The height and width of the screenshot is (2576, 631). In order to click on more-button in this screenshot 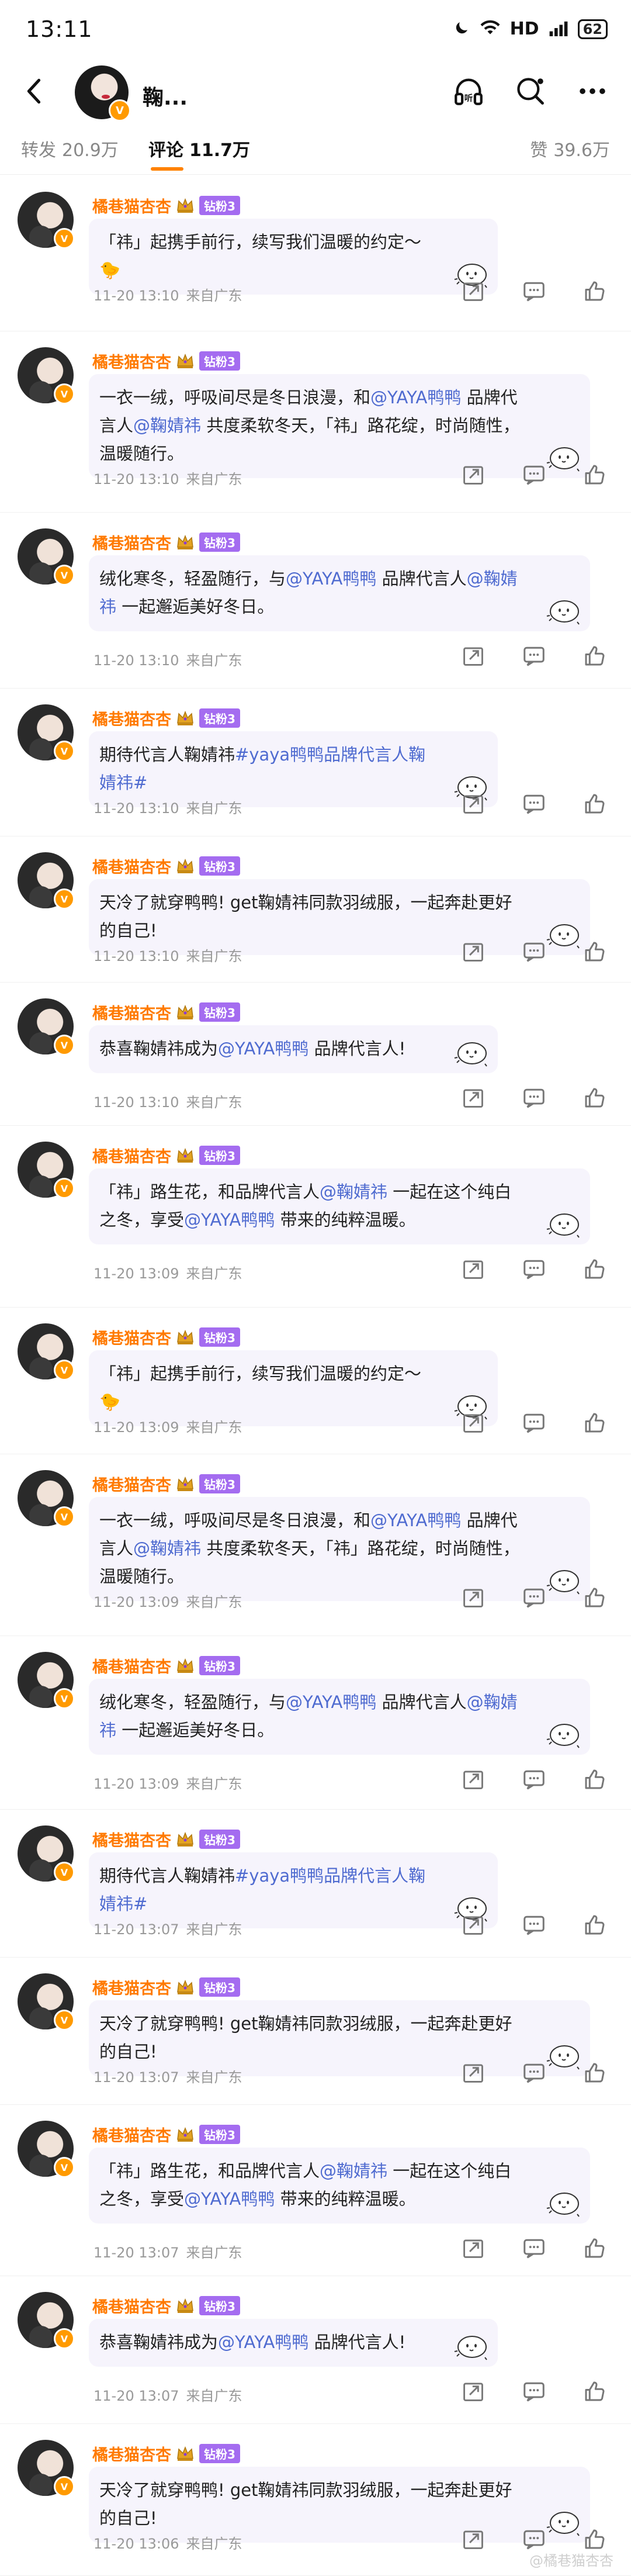, I will do `click(592, 91)`.